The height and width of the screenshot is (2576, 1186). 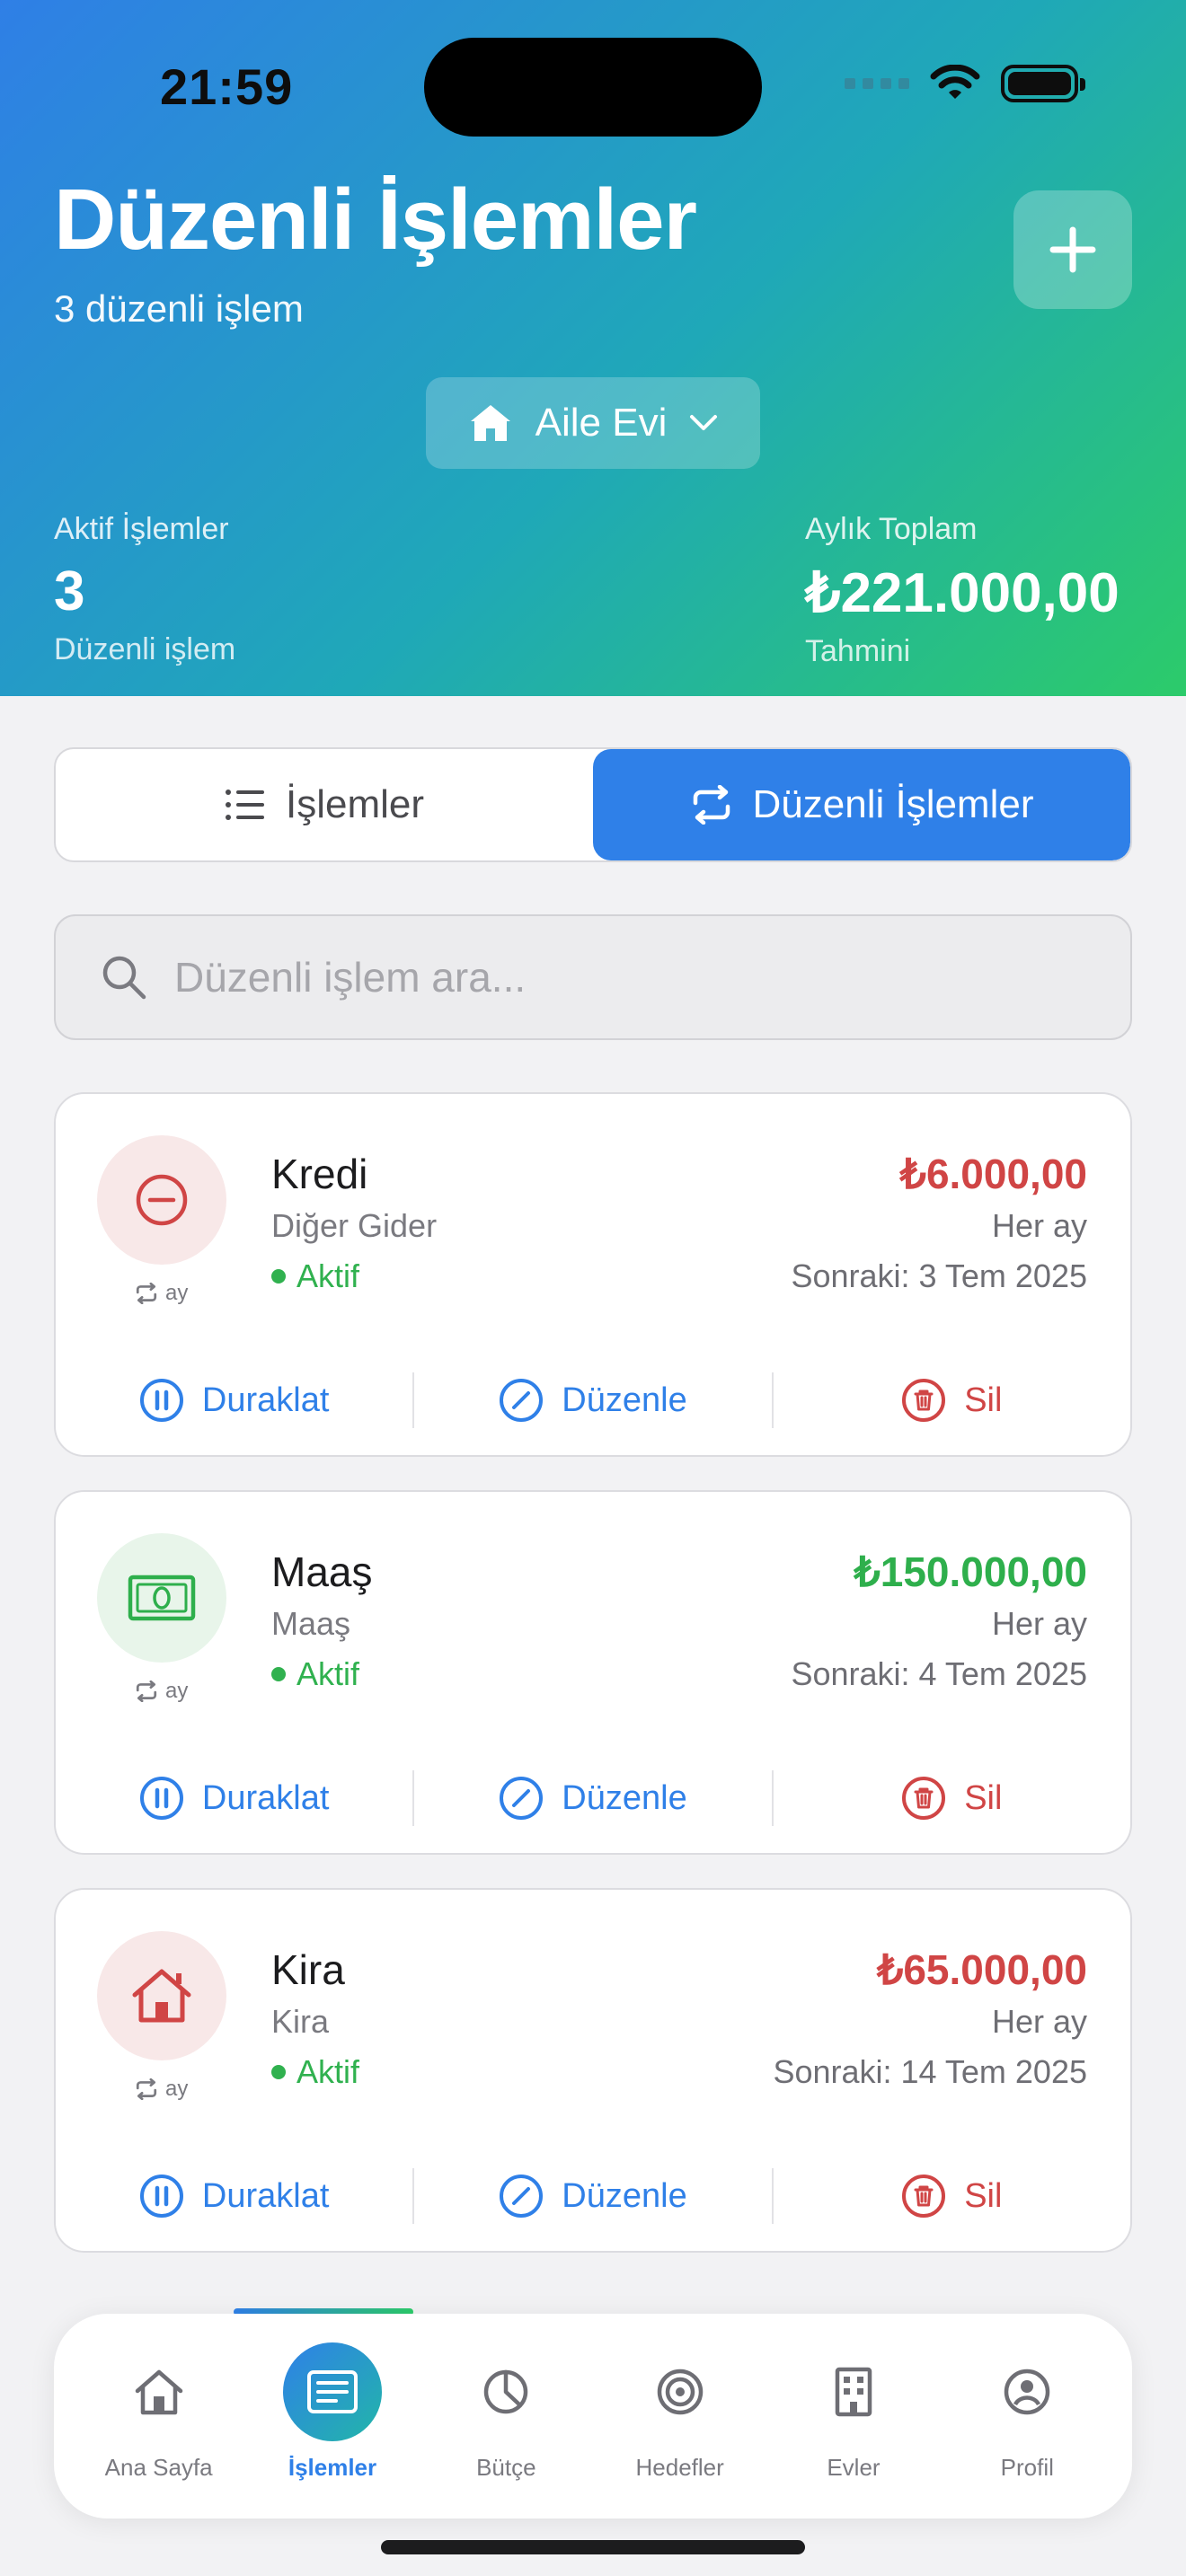 I want to click on home-selector: Aile Evi, so click(x=593, y=423).